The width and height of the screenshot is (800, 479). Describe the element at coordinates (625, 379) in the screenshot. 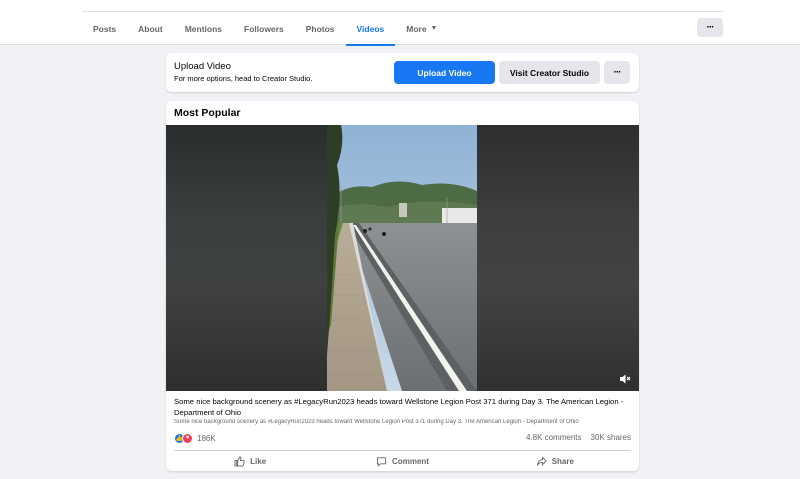

I see `muted-volume-icon` at that location.